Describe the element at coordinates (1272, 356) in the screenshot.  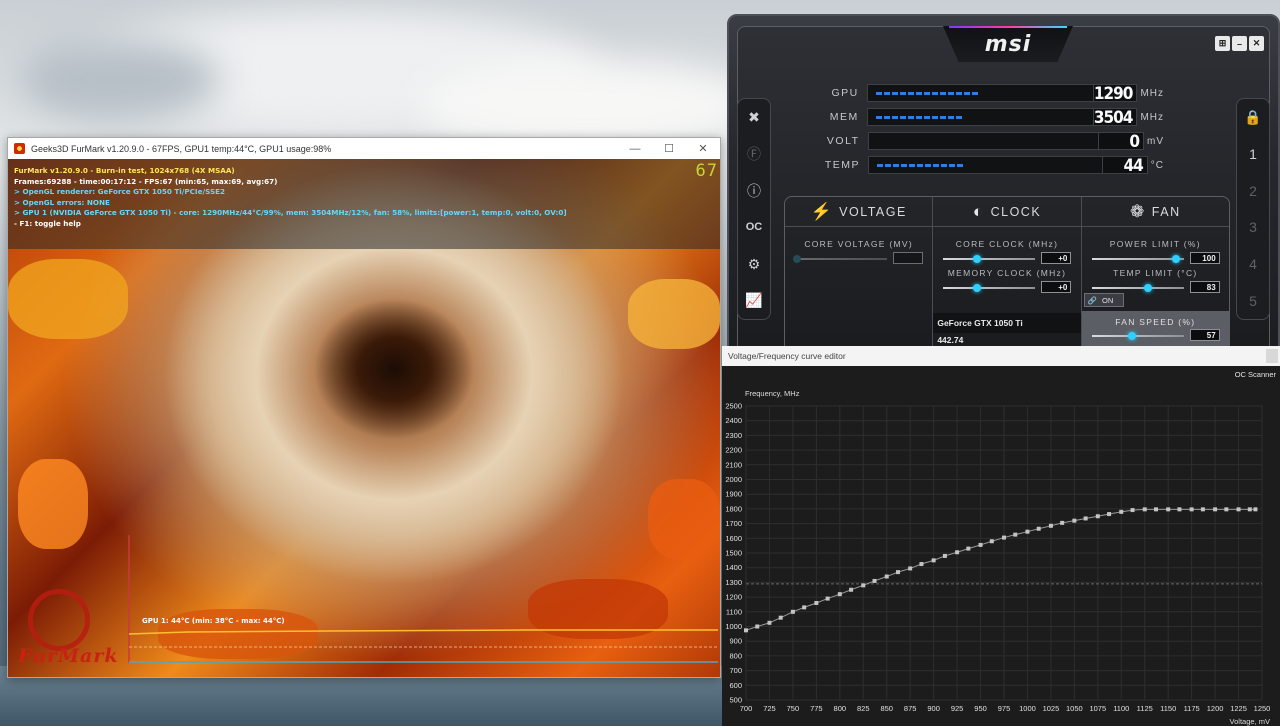
I see `close-icon` at that location.